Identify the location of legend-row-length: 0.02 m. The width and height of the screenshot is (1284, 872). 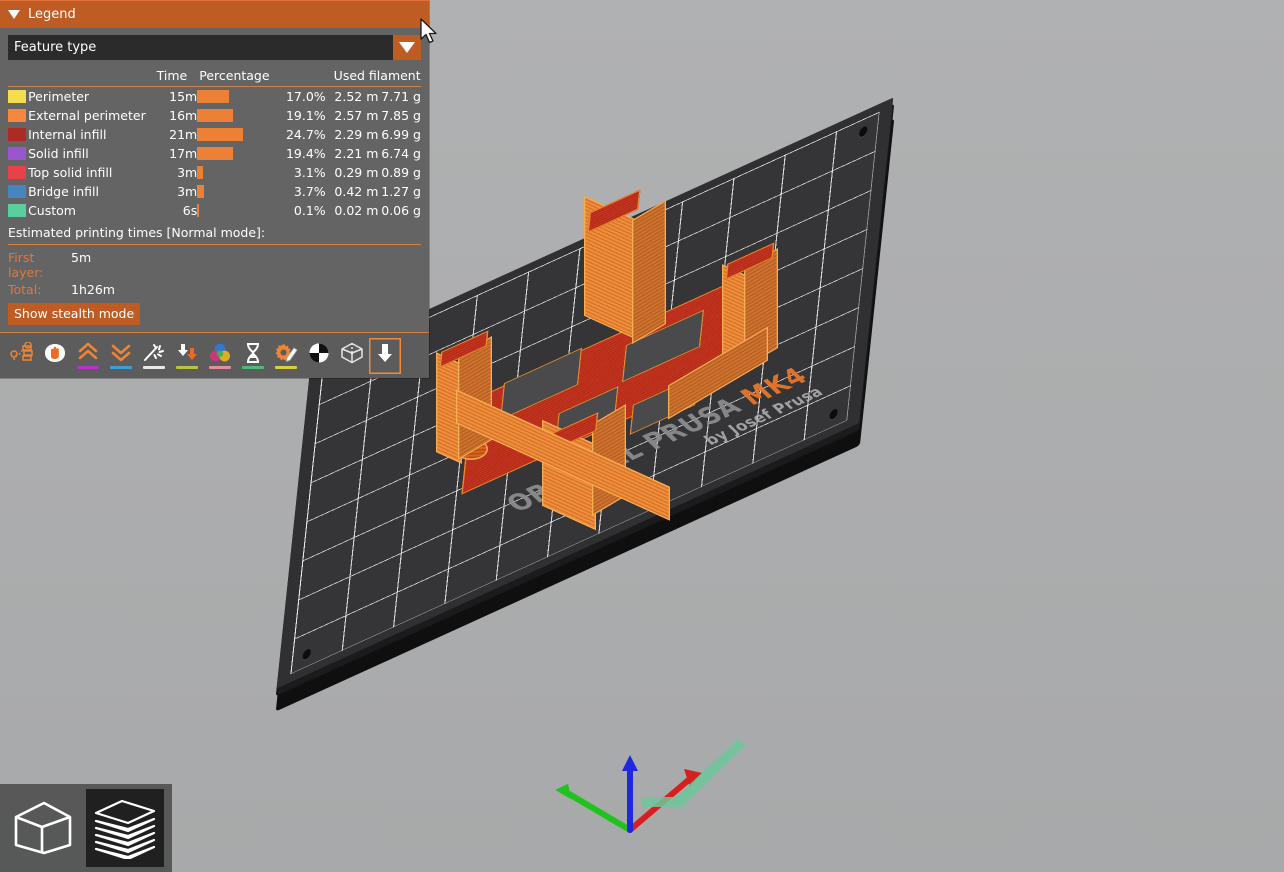
(356, 210).